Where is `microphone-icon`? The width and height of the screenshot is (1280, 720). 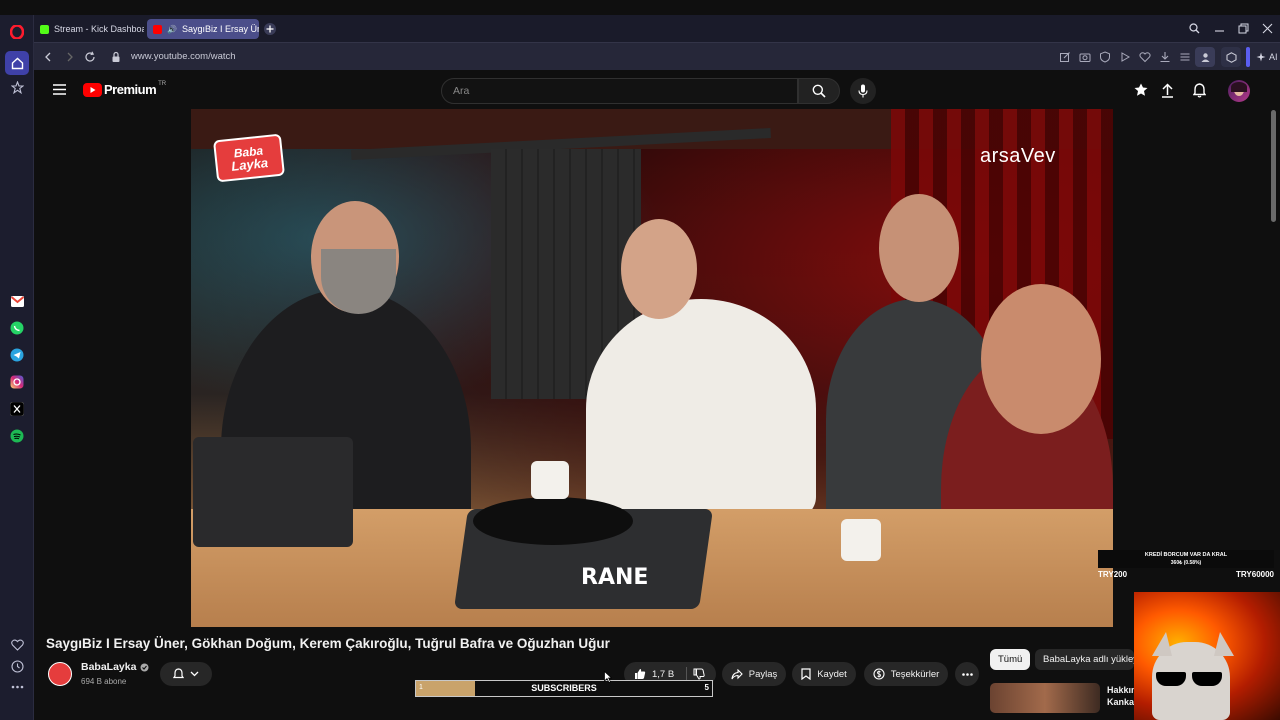
microphone-icon is located at coordinates (863, 91).